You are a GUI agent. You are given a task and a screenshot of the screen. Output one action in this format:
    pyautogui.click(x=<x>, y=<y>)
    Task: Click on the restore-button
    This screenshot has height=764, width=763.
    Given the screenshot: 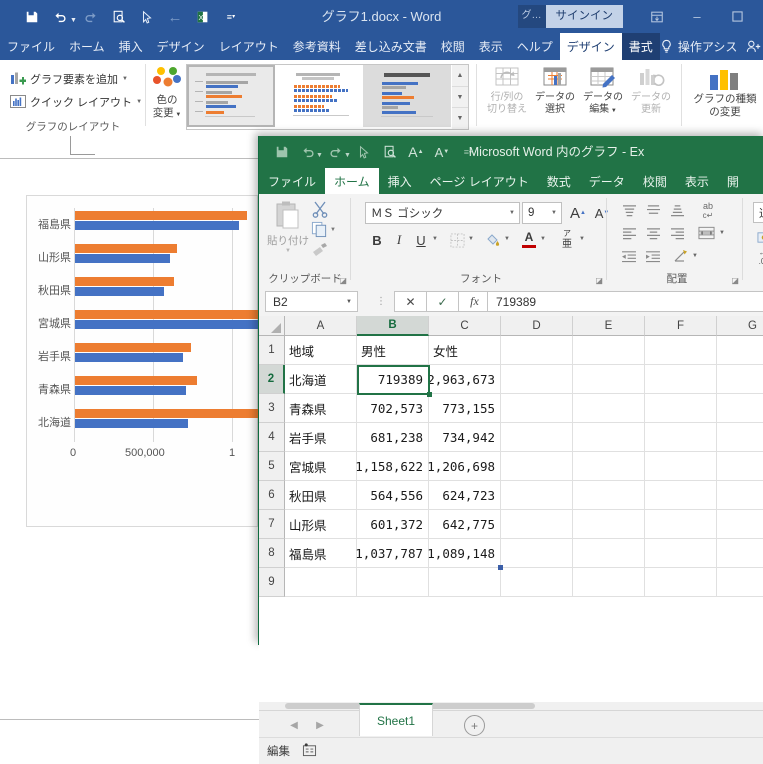 What is the action you would take?
    pyautogui.click(x=737, y=16)
    